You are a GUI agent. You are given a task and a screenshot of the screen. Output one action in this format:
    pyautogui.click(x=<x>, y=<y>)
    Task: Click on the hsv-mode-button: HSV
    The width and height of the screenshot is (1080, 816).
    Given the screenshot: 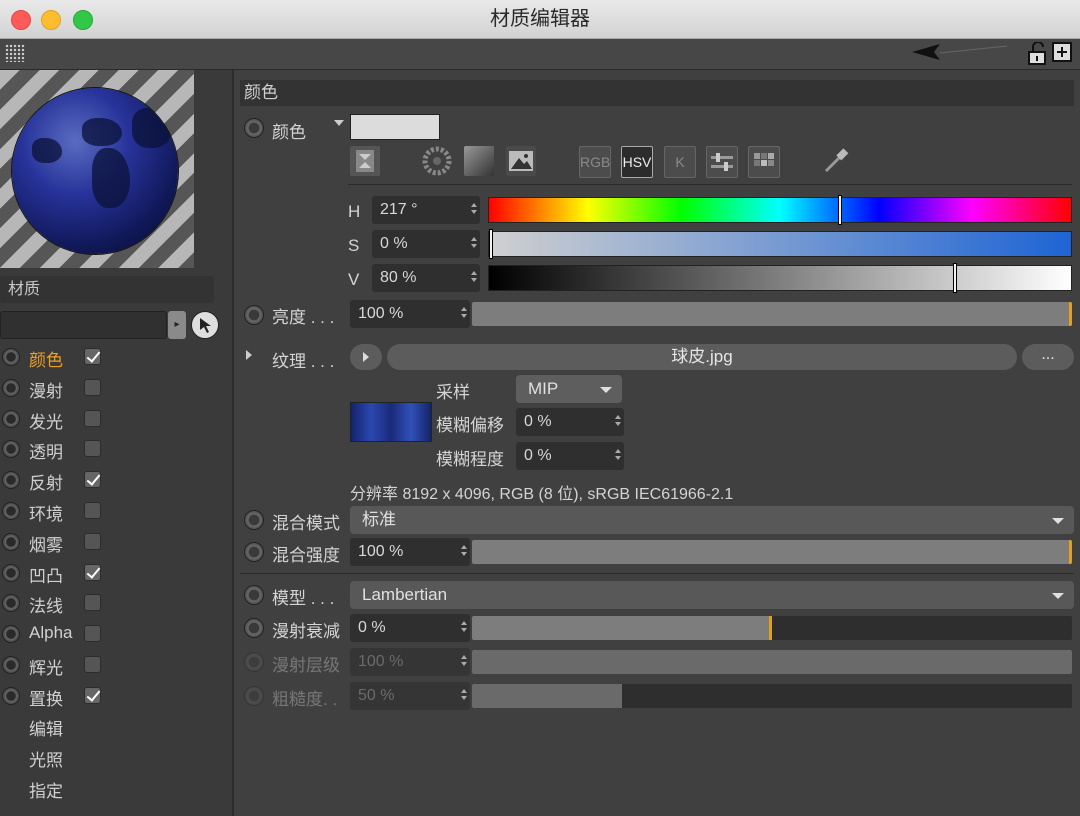 What is the action you would take?
    pyautogui.click(x=637, y=162)
    